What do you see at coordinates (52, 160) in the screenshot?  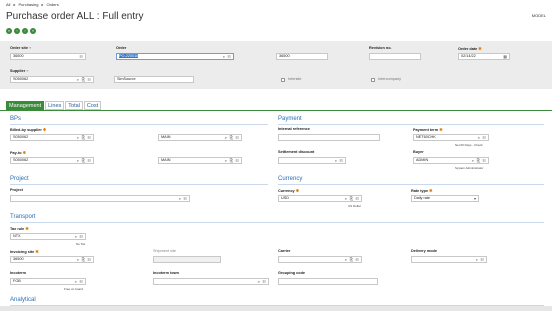 I see `pay-to-field: S050062 ⌕ ⎘ ☷` at bounding box center [52, 160].